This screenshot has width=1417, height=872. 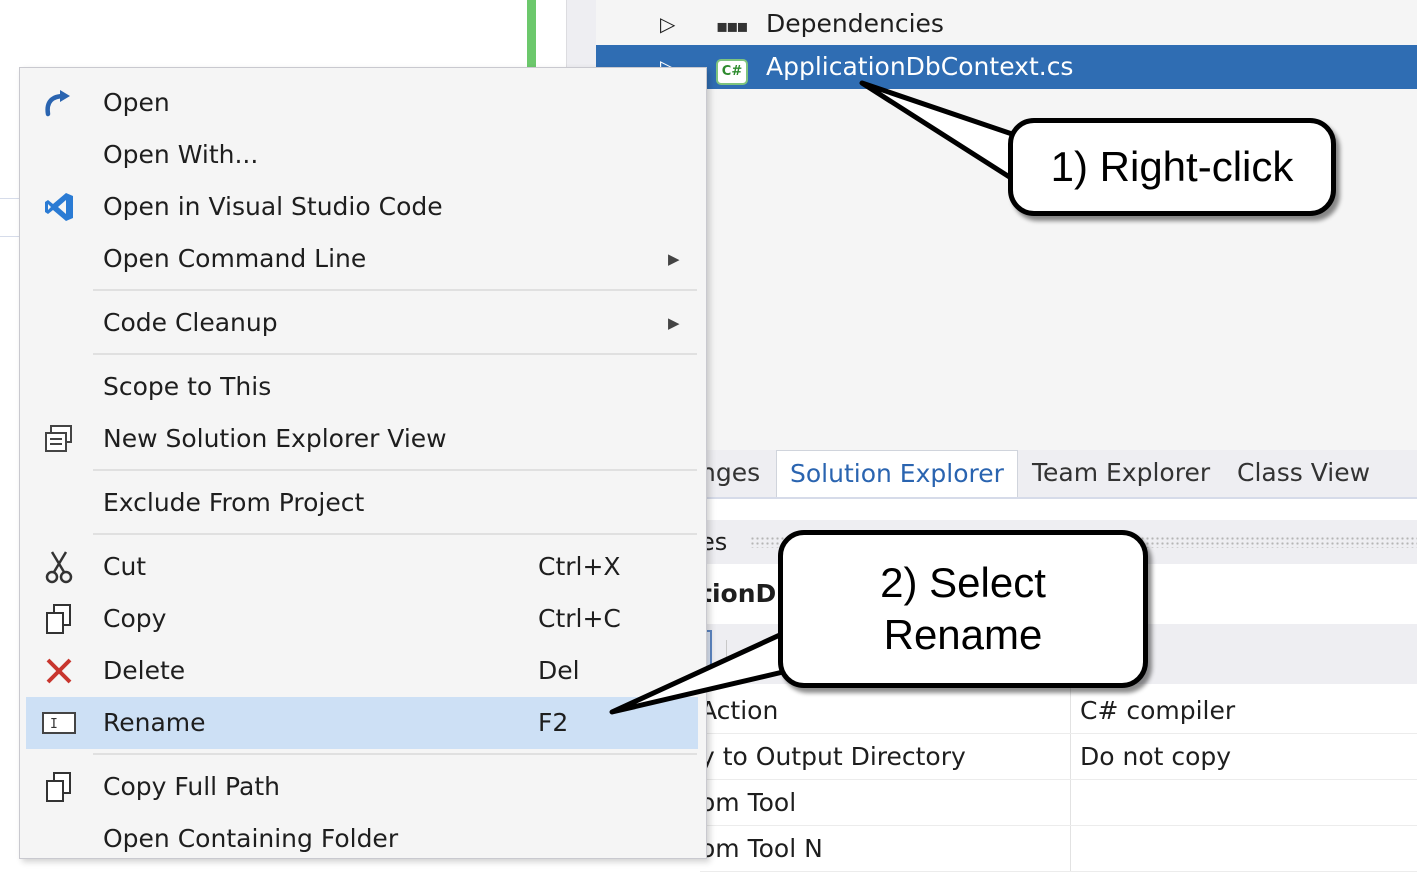 What do you see at coordinates (579, 618) in the screenshot?
I see `menu-item-shortcut: Ctrl+C` at bounding box center [579, 618].